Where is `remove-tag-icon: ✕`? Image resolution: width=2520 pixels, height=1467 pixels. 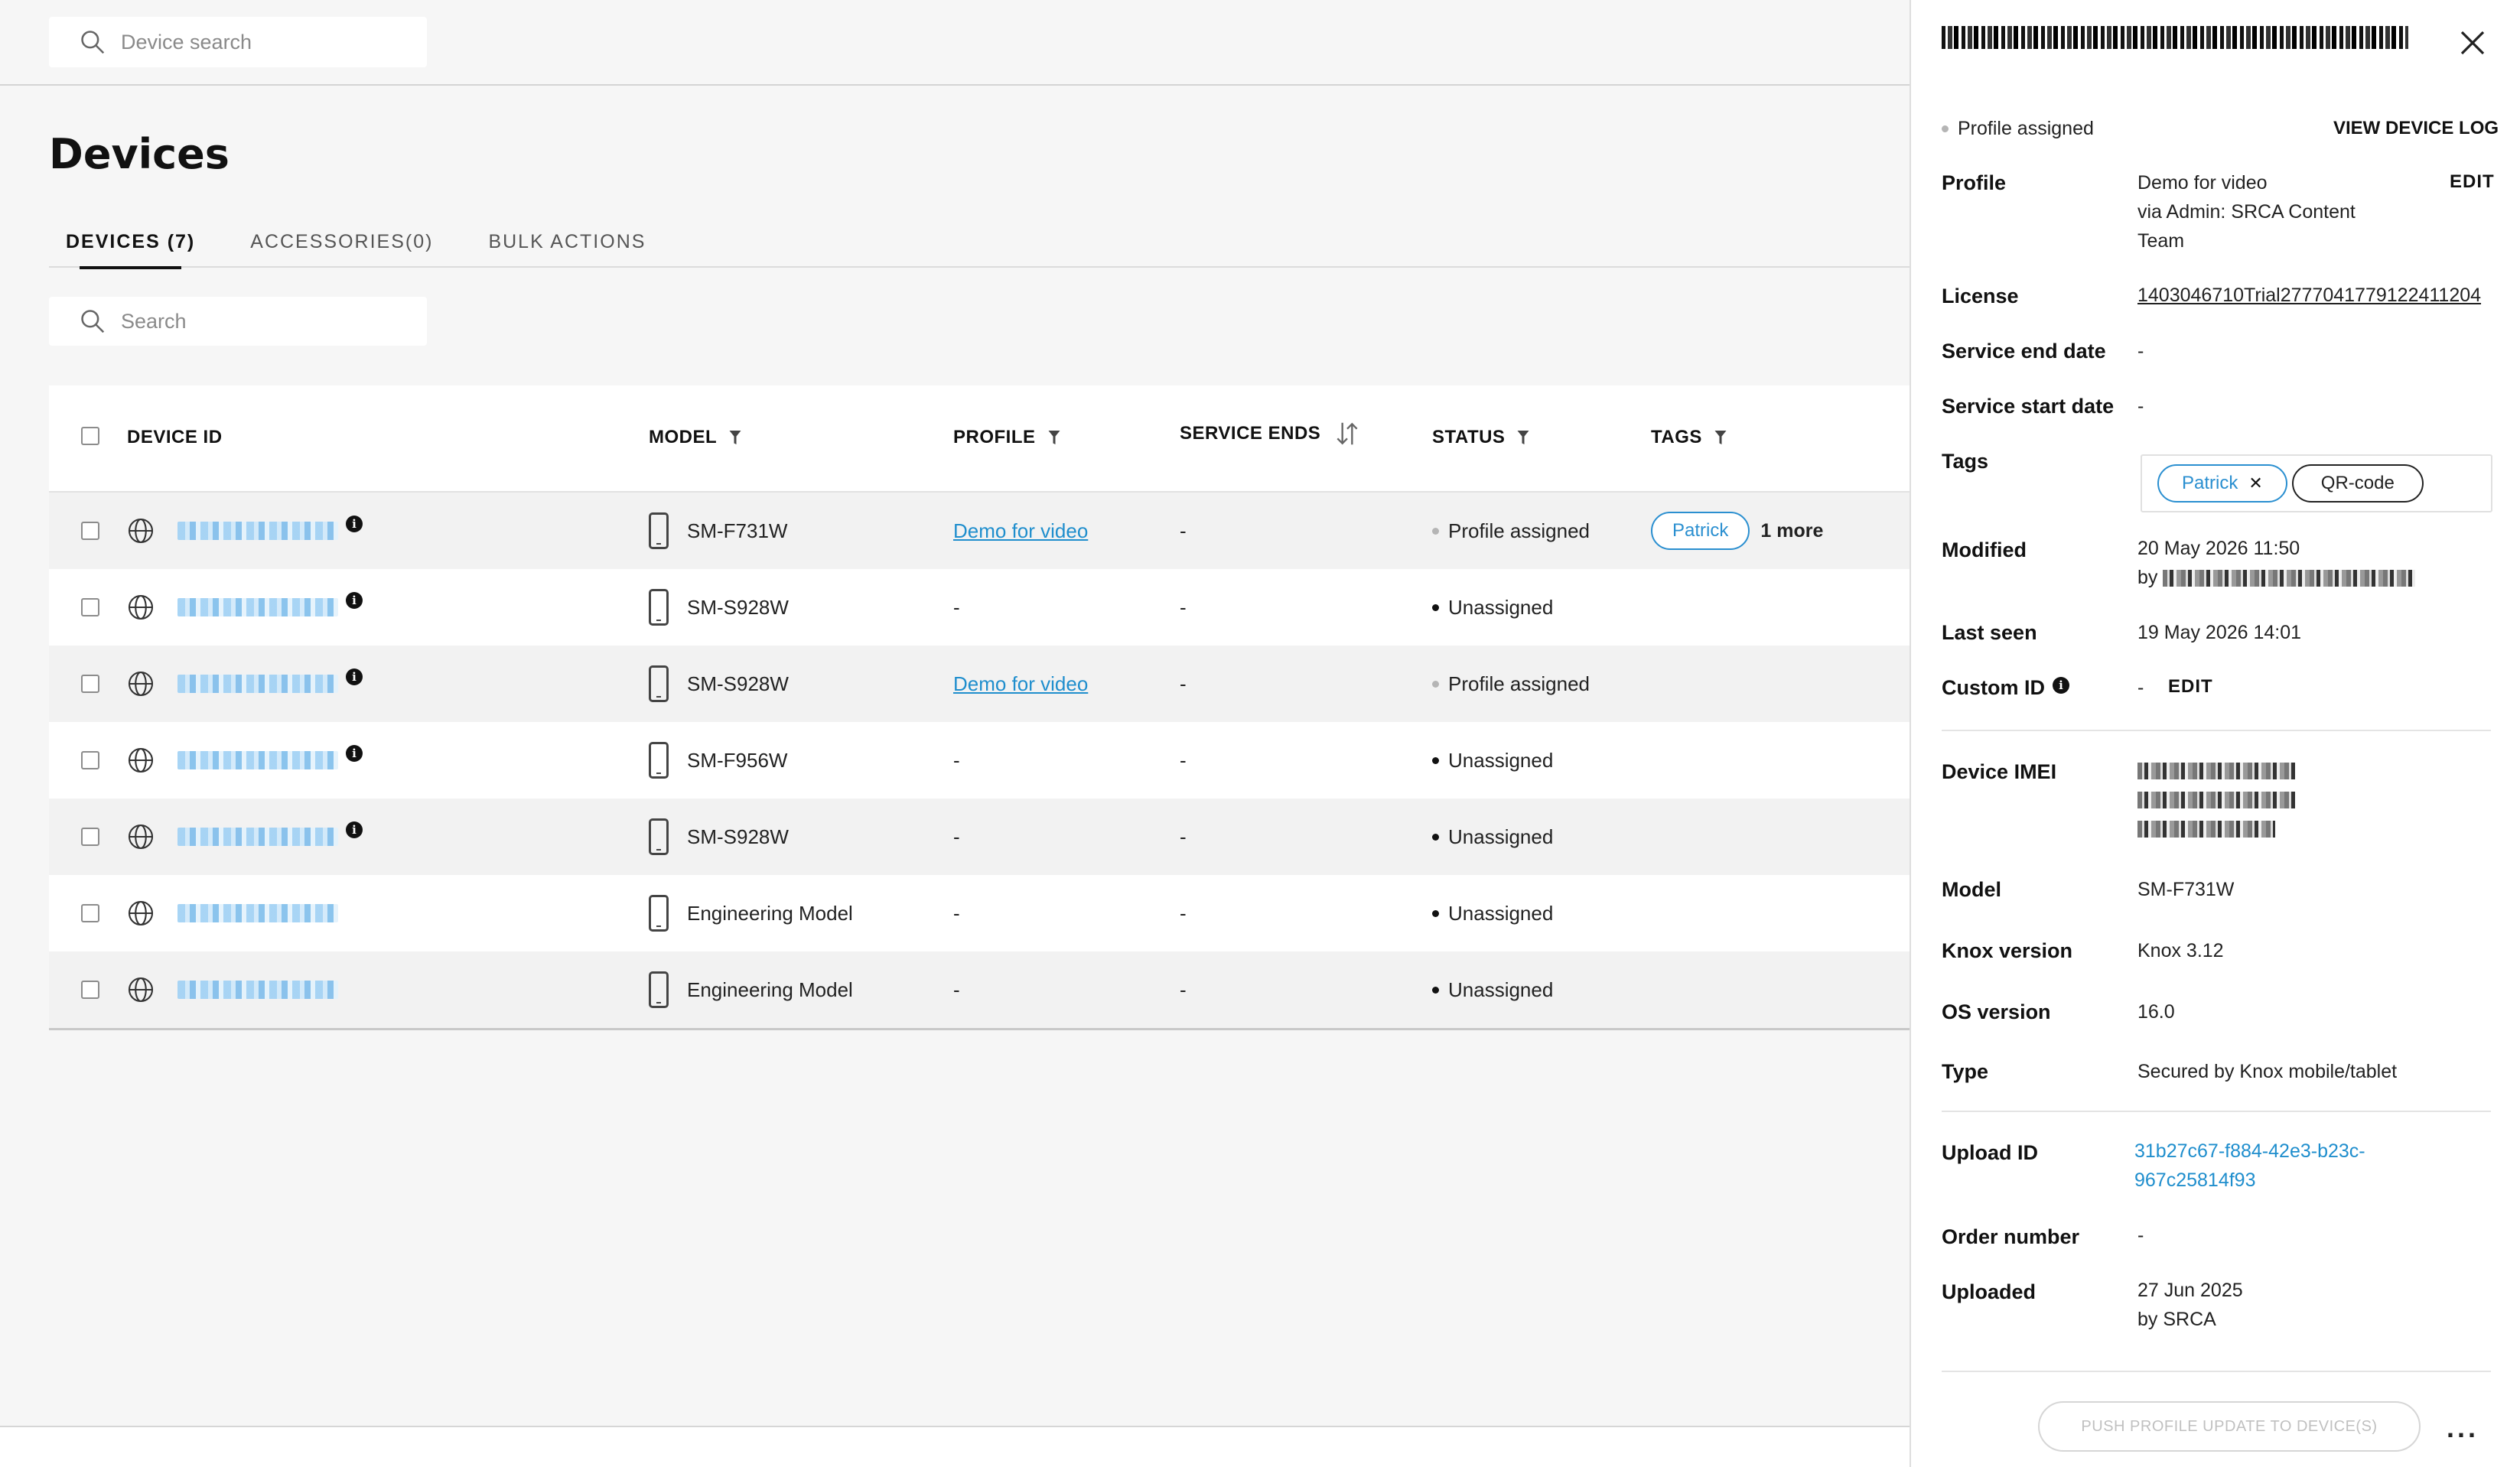 remove-tag-icon: ✕ is located at coordinates (2255, 483).